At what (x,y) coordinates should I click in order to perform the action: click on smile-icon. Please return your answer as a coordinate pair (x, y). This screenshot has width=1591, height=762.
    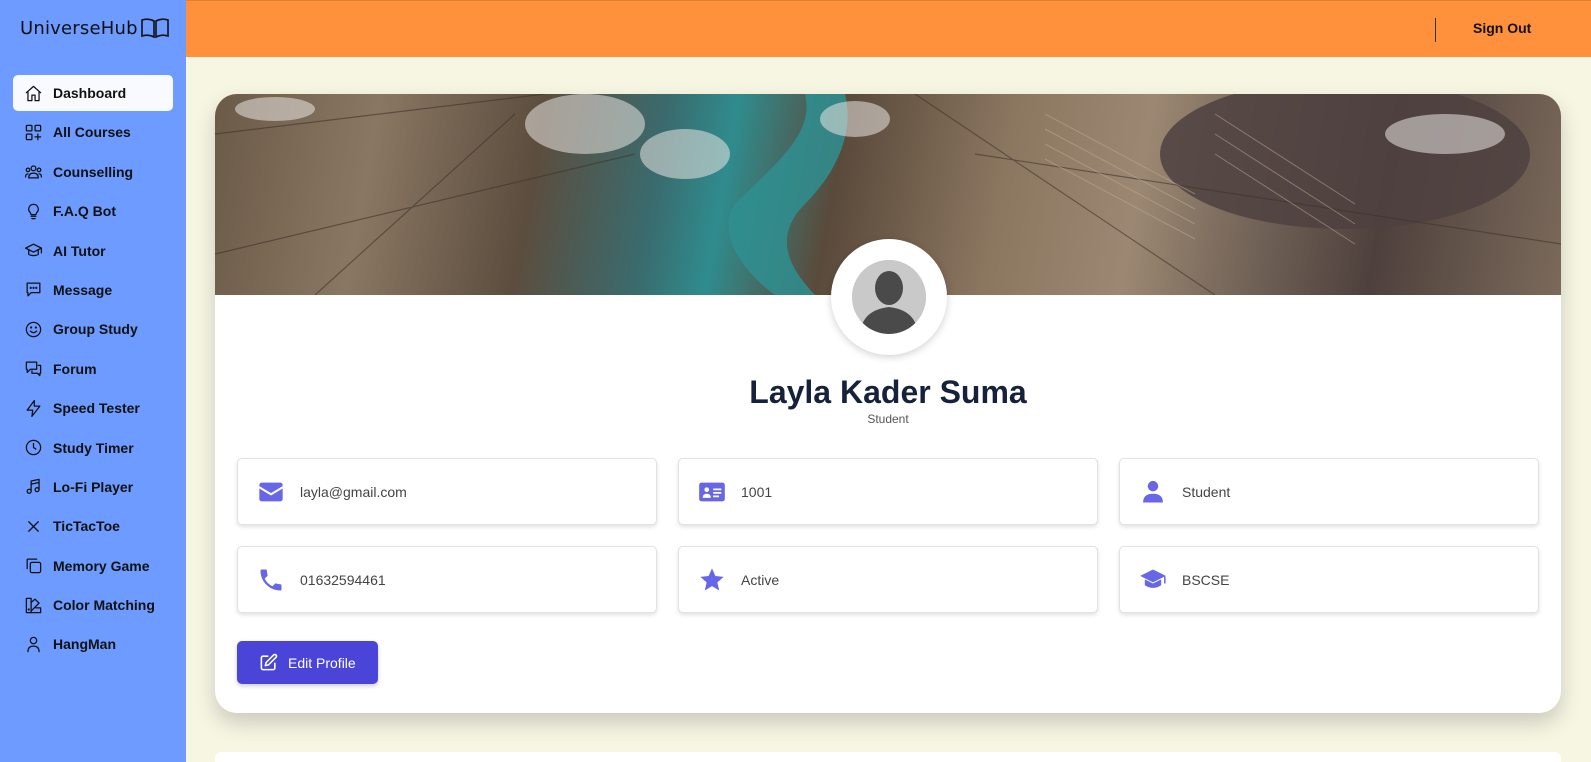
    Looking at the image, I should click on (33, 329).